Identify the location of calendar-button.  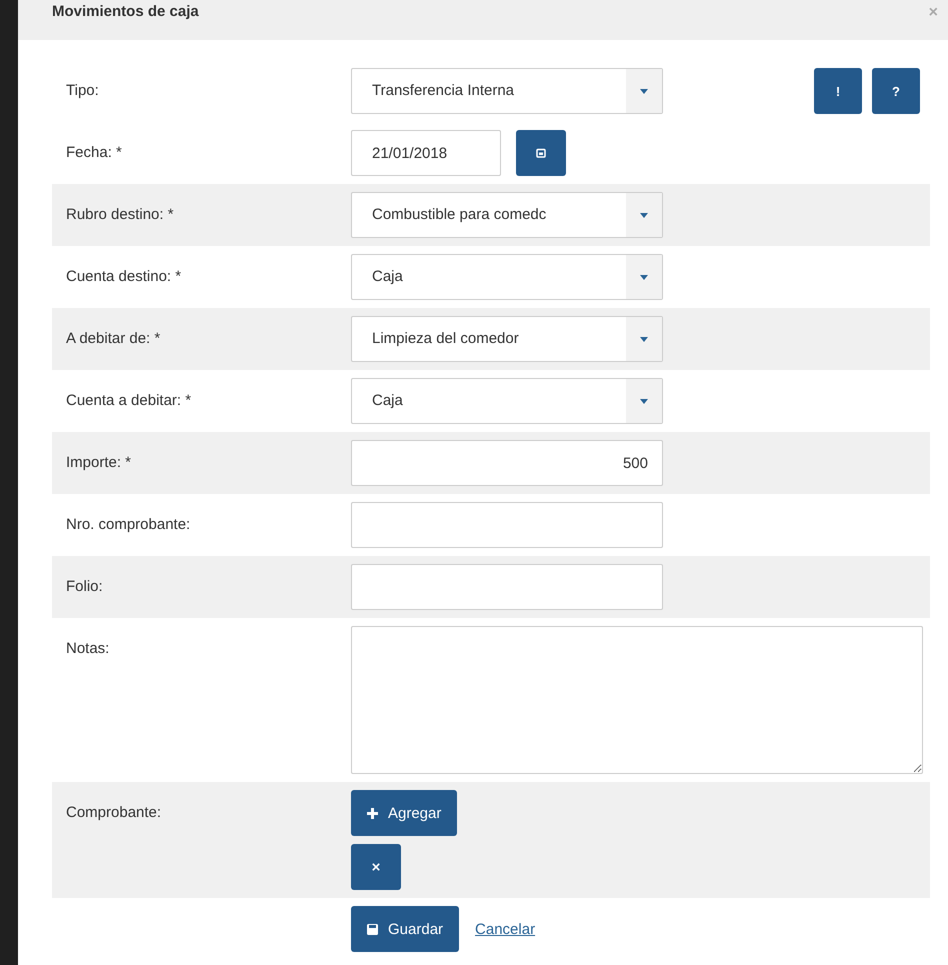
(541, 153).